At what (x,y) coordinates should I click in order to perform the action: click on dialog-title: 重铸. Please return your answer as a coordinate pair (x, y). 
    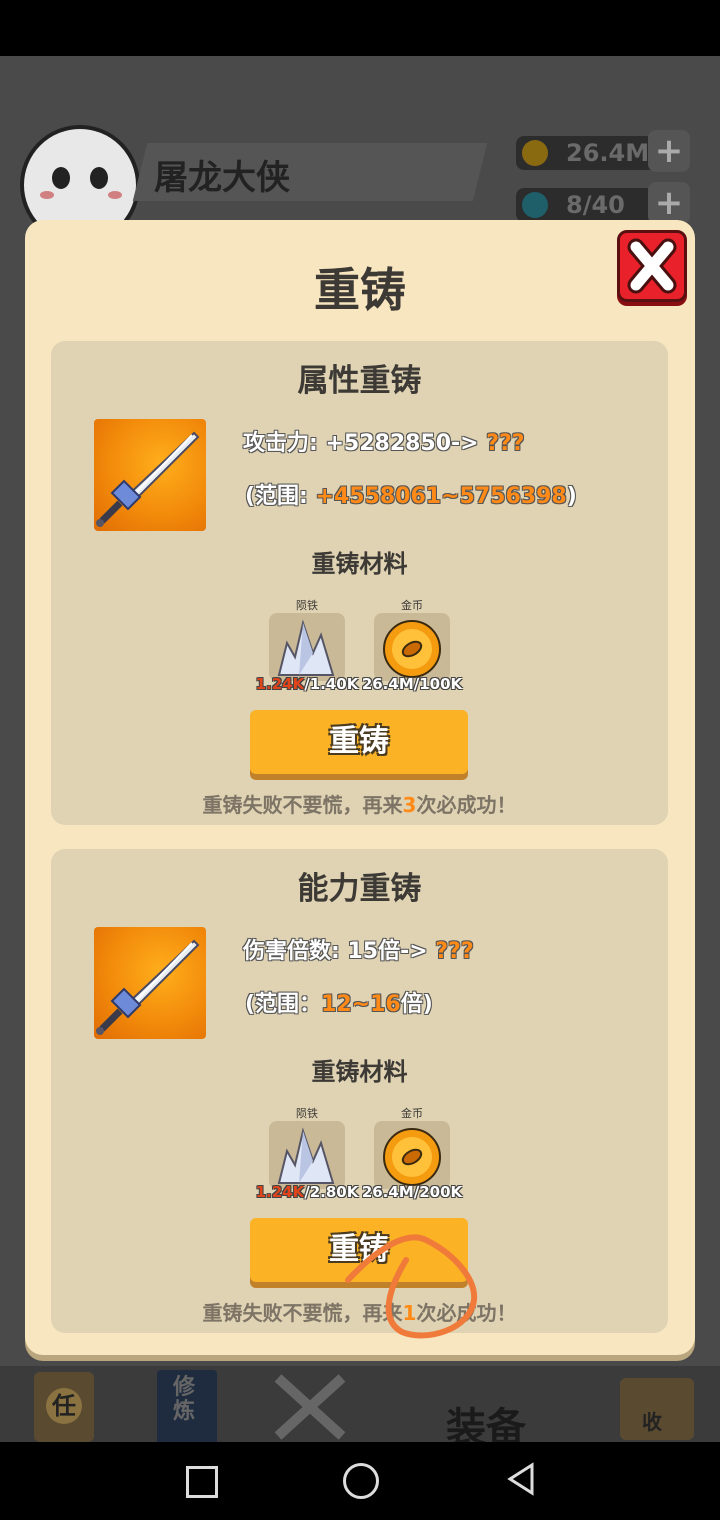
    Looking at the image, I should click on (360, 290).